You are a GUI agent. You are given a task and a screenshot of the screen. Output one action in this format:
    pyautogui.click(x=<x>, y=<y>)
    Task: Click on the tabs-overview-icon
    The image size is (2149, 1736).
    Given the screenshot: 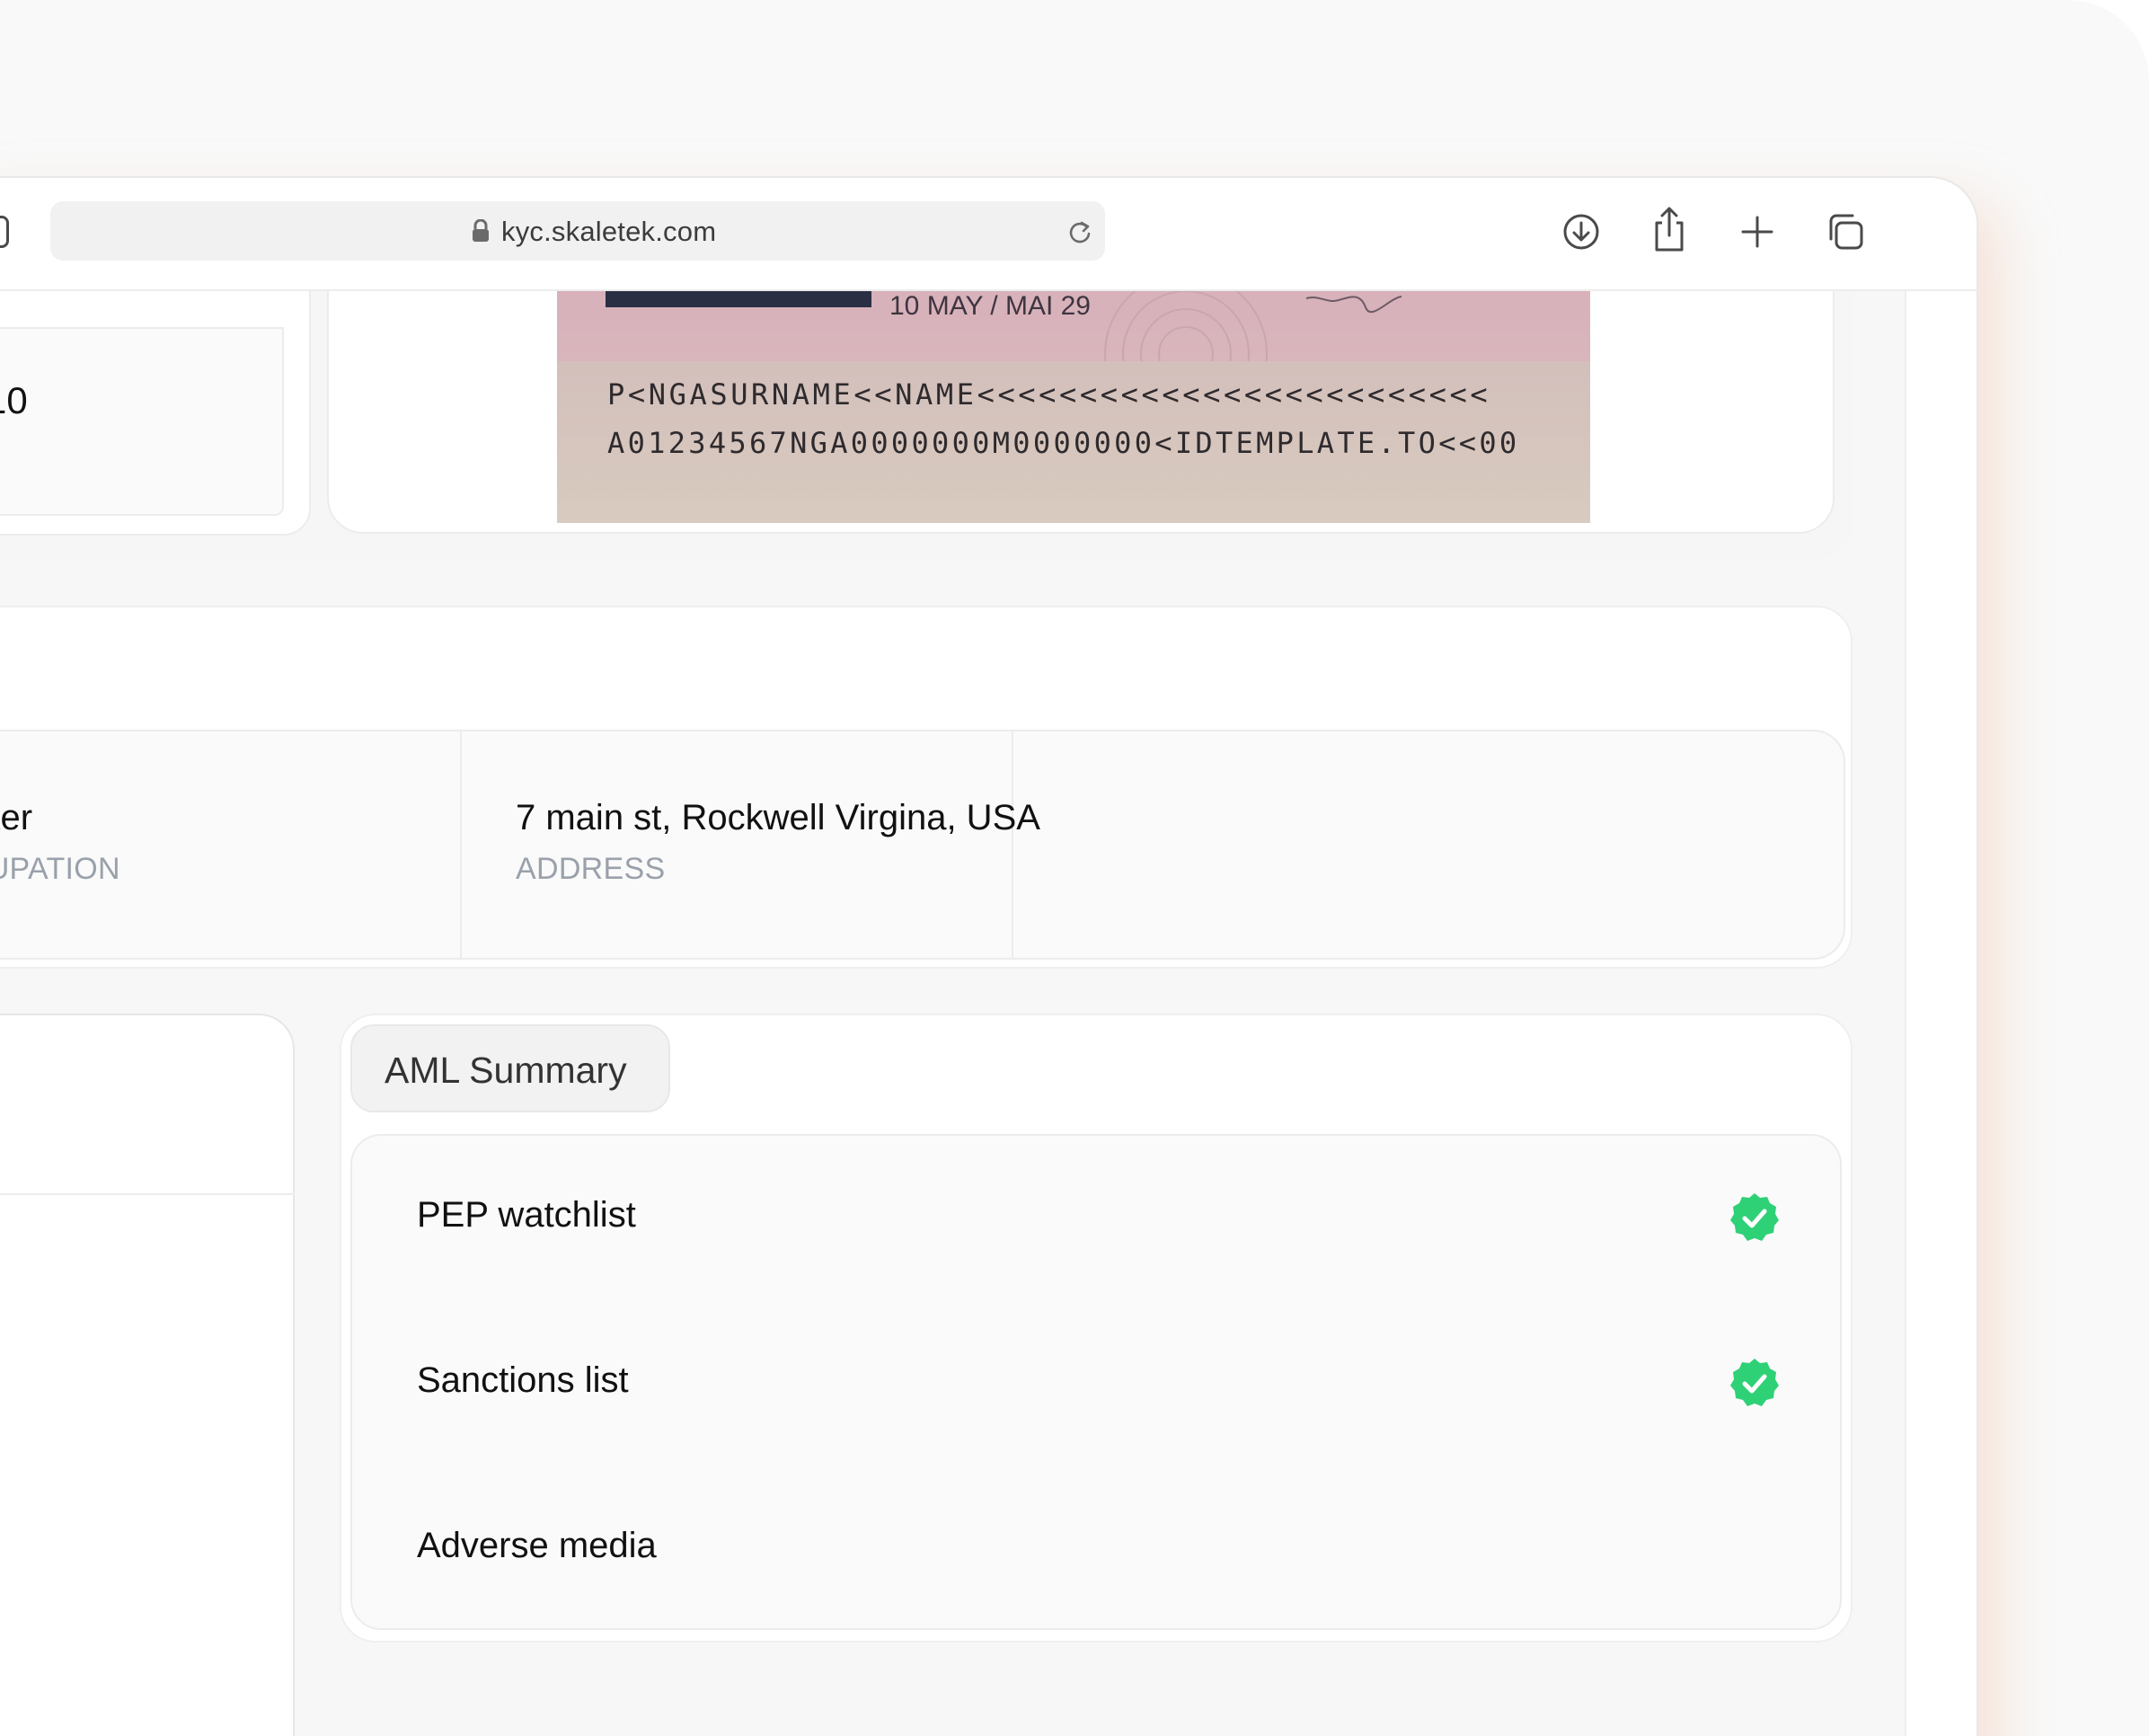 What is the action you would take?
    pyautogui.click(x=1845, y=231)
    